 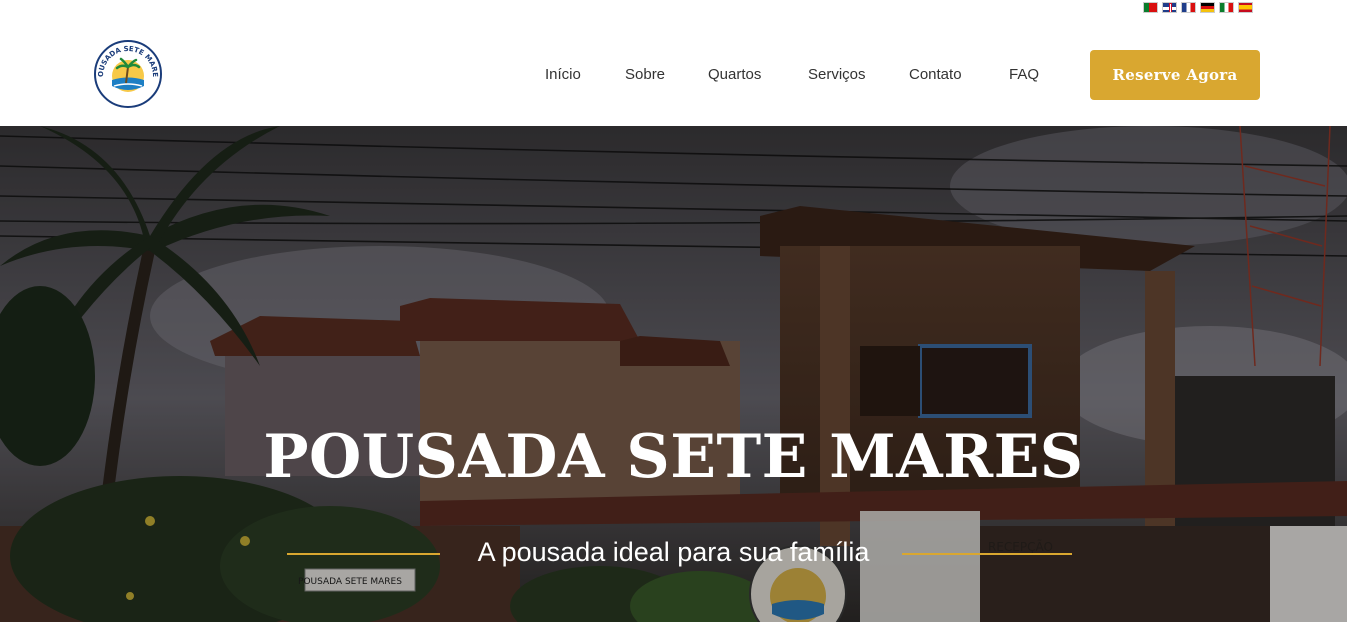 I want to click on nav-item-servicos: Serviços, so click(x=837, y=74).